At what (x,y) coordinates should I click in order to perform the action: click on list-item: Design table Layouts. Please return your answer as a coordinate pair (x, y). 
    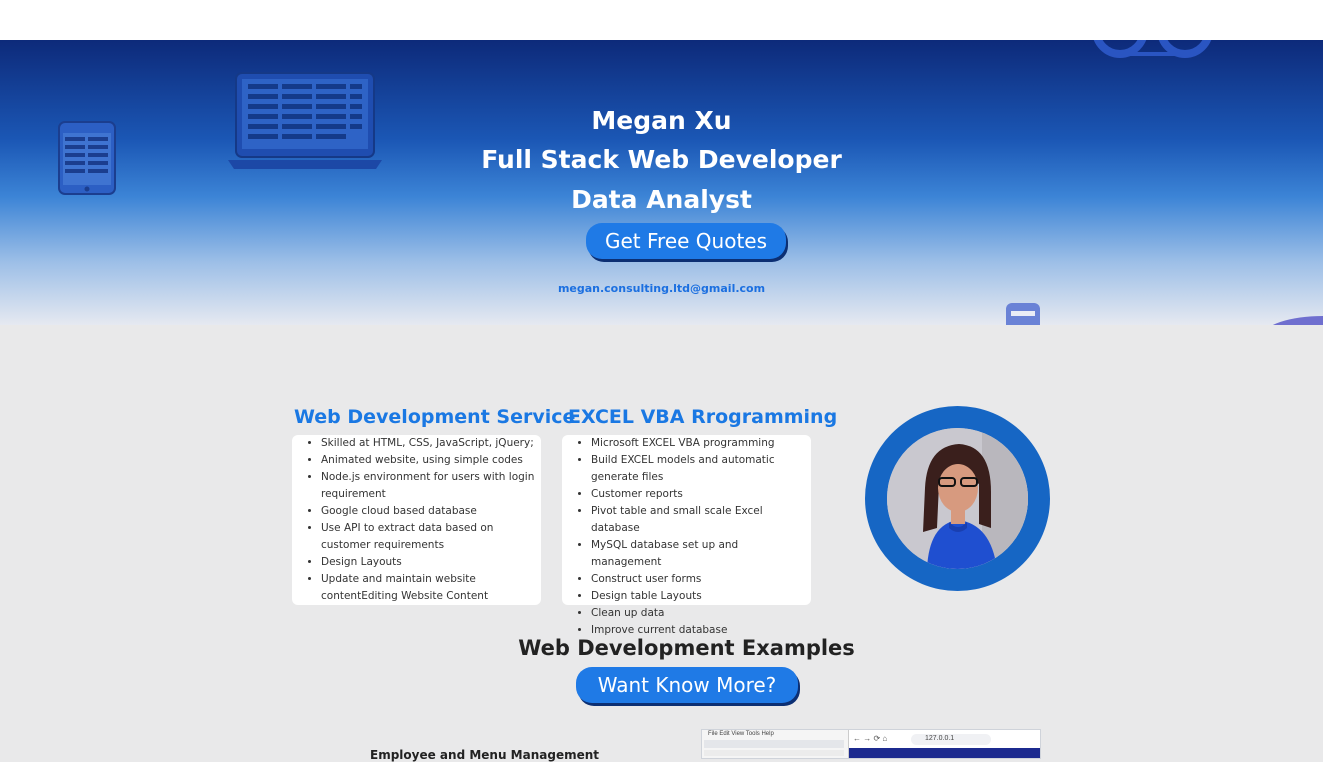
    Looking at the image, I should click on (701, 596).